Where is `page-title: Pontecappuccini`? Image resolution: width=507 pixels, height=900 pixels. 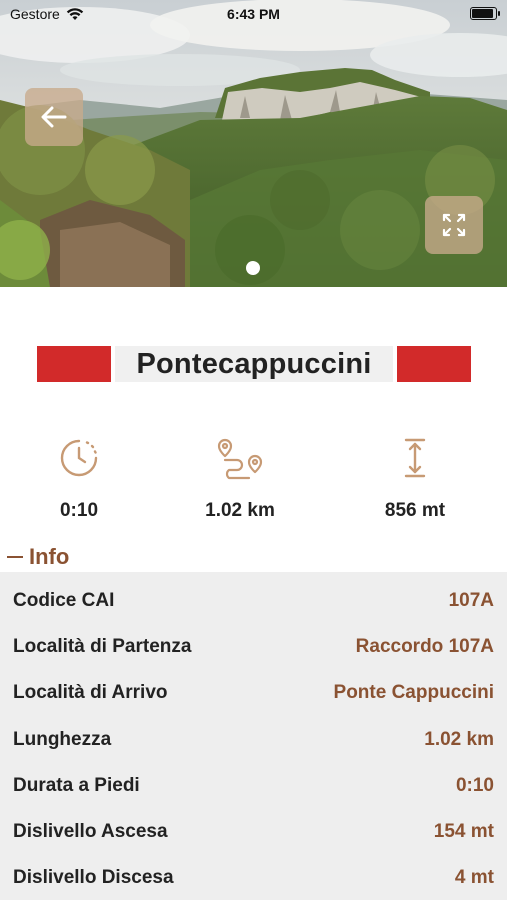
page-title: Pontecappuccini is located at coordinates (254, 363).